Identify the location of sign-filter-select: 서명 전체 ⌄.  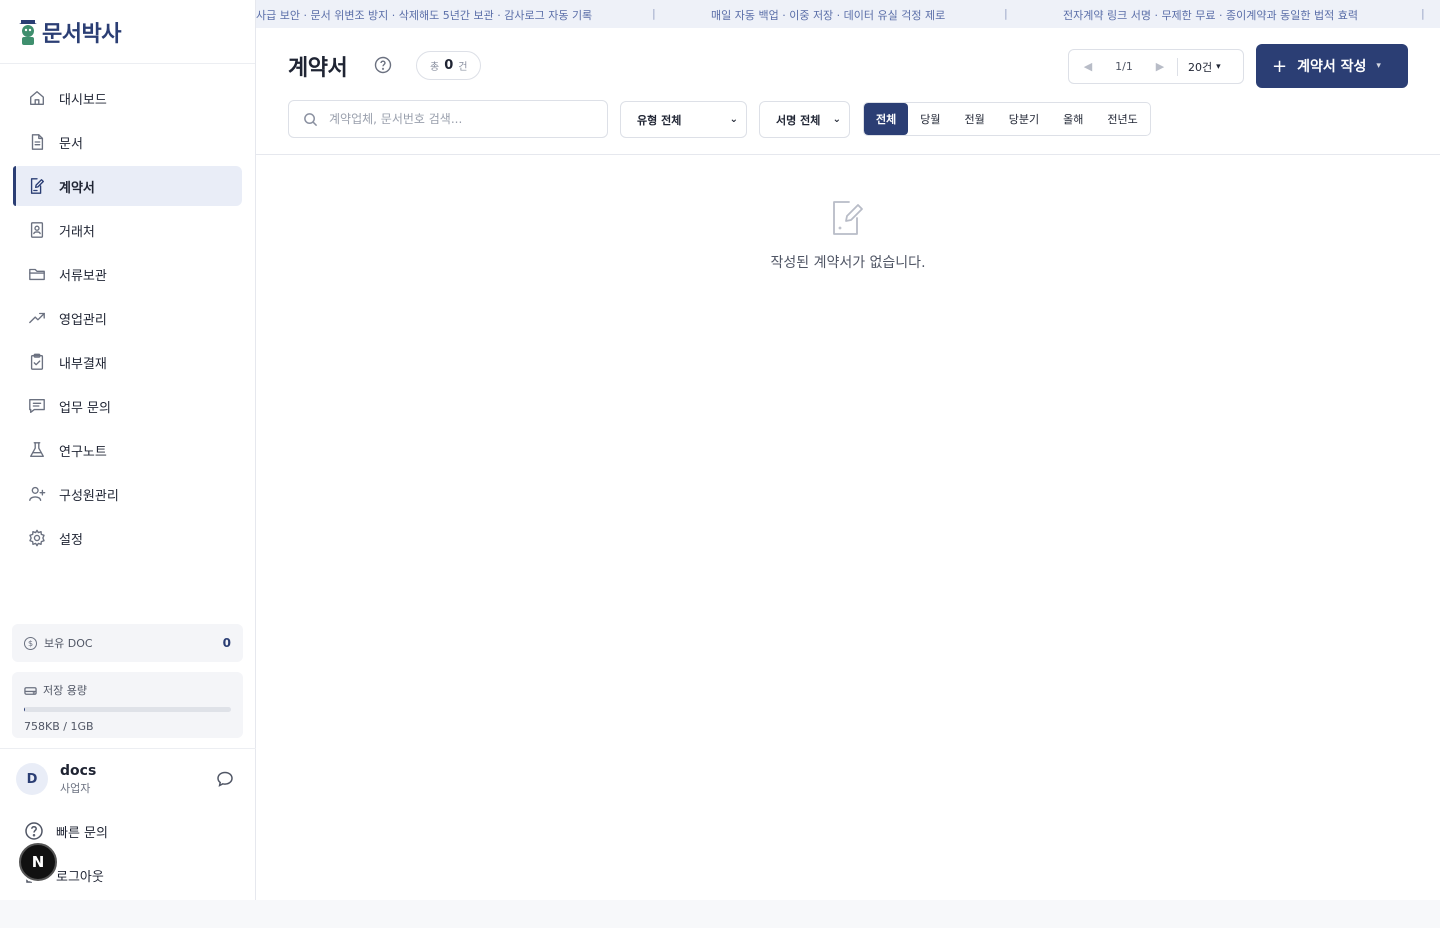
(804, 119).